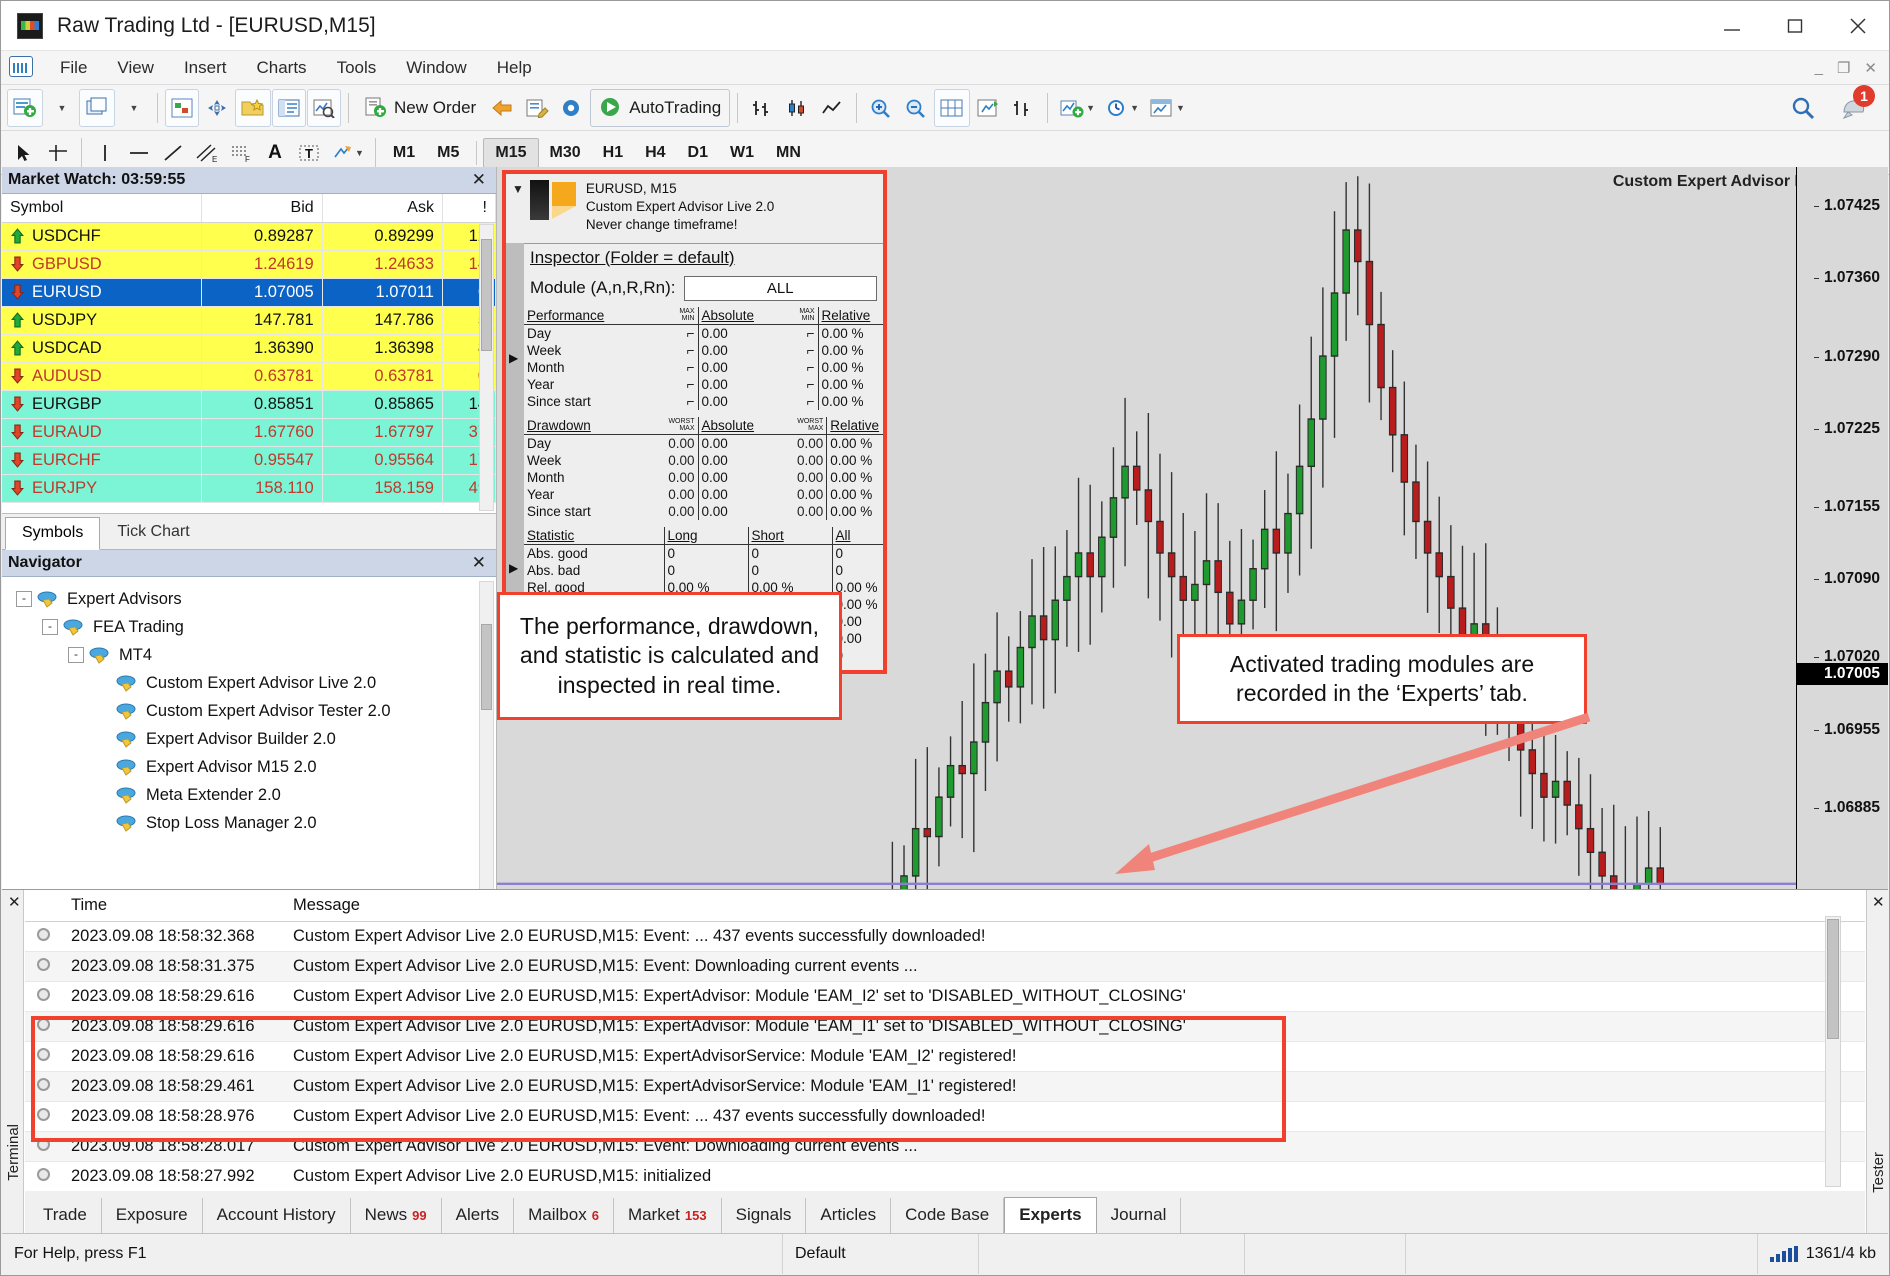 The width and height of the screenshot is (1890, 1276). Describe the element at coordinates (205, 68) in the screenshot. I see `menu-insert: Insert` at that location.